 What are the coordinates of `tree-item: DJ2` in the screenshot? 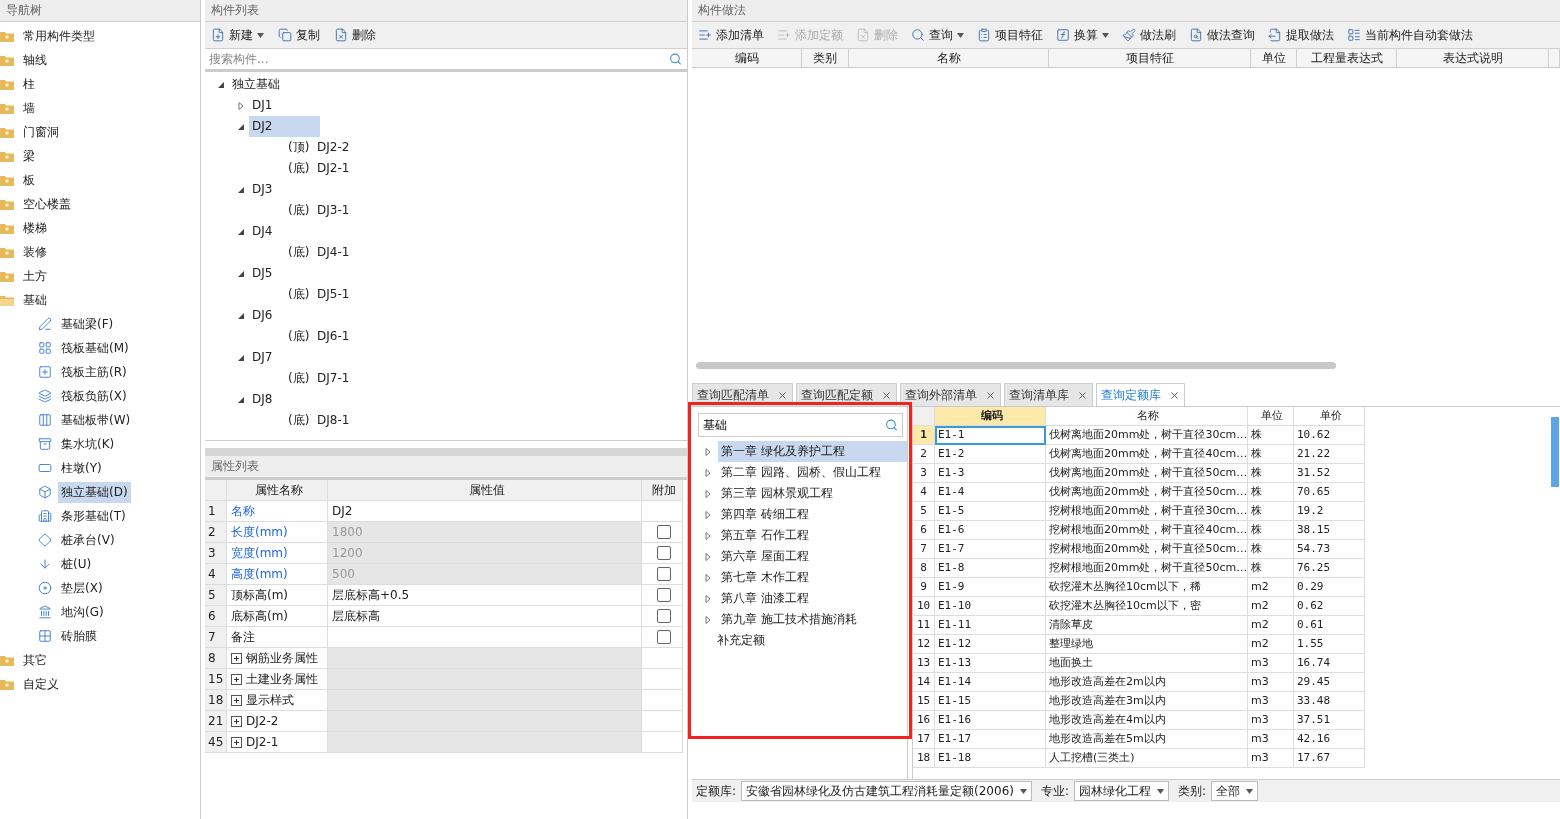 It's located at (285, 126).